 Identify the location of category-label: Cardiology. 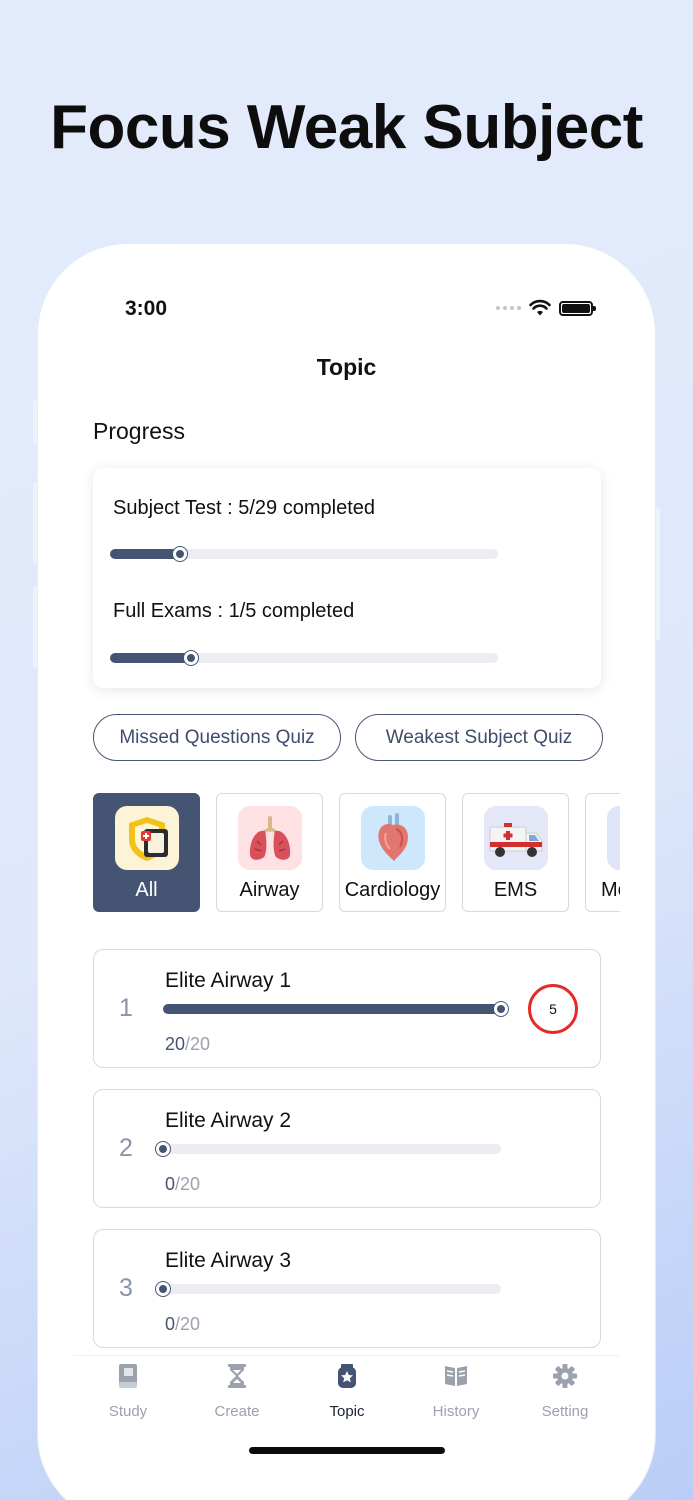
(392, 890).